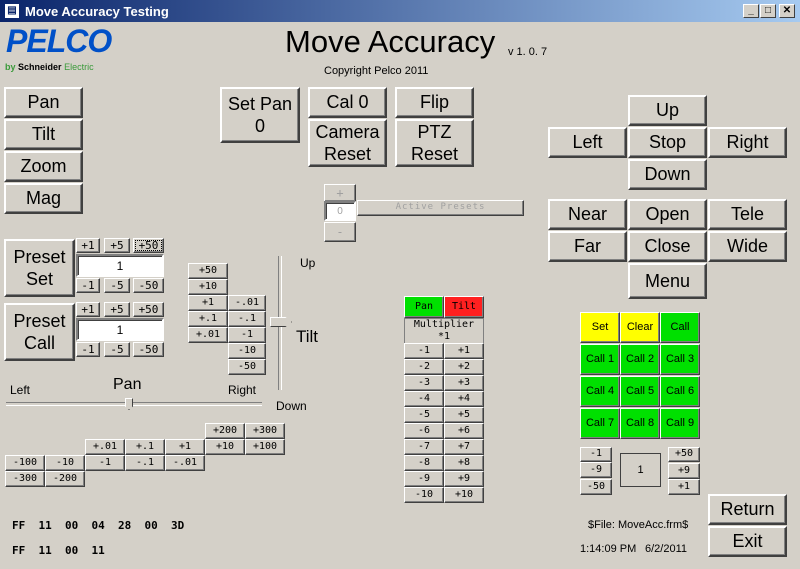  Describe the element at coordinates (667, 281) in the screenshot. I see `menu-button: Menu` at that location.